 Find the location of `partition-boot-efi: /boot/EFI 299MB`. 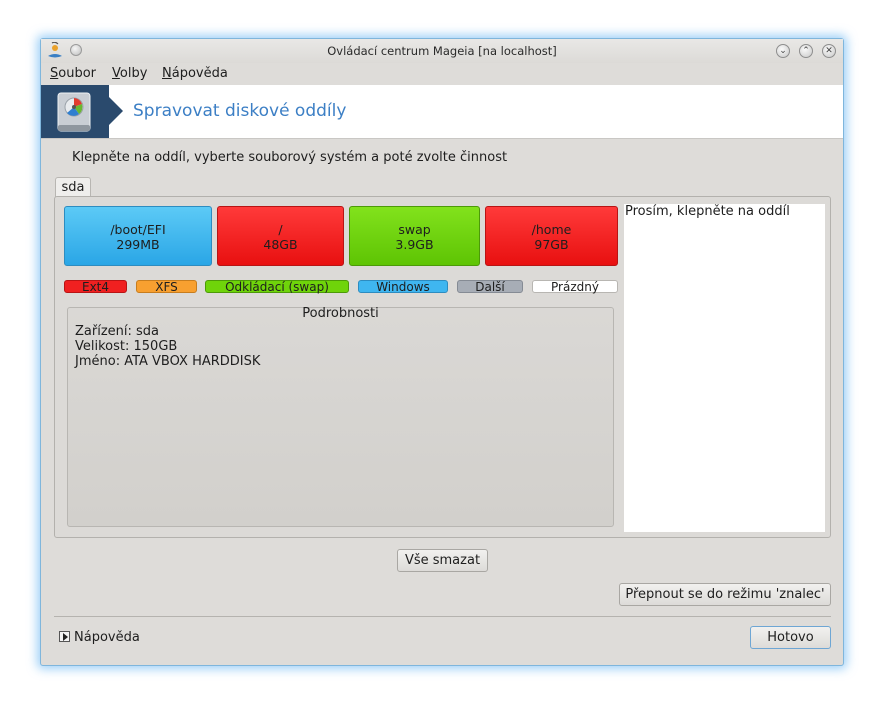

partition-boot-efi: /boot/EFI 299MB is located at coordinates (138, 236).